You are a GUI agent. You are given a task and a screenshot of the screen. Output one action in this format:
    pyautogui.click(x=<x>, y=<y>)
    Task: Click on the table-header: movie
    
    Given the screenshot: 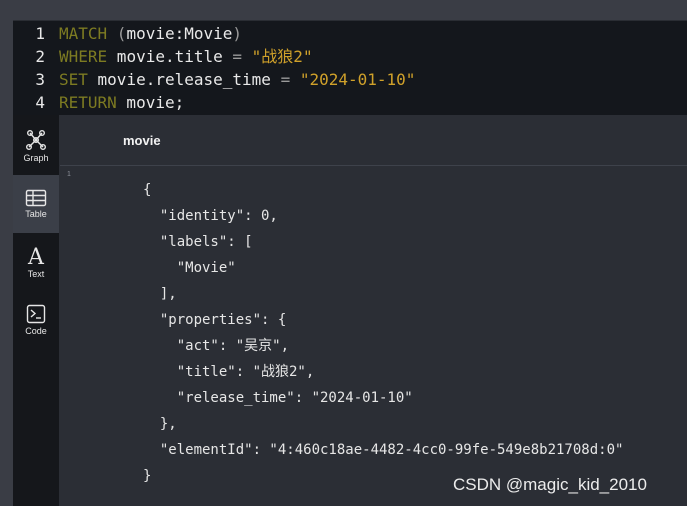 What is the action you would take?
    pyautogui.click(x=373, y=140)
    